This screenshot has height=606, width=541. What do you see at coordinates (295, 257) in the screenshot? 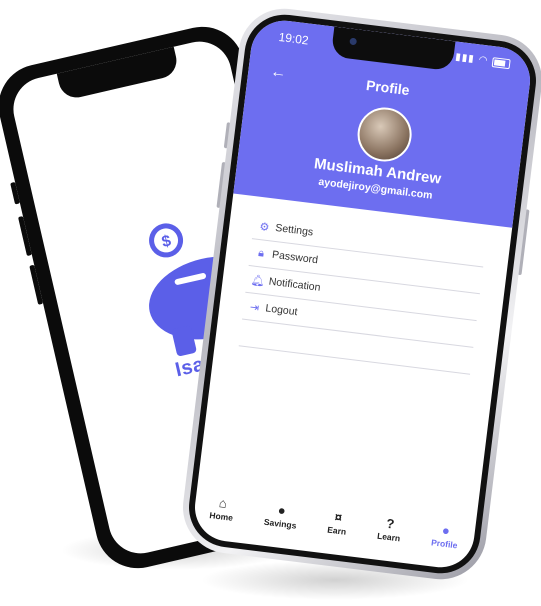
I see `menu-item-label: Password` at bounding box center [295, 257].